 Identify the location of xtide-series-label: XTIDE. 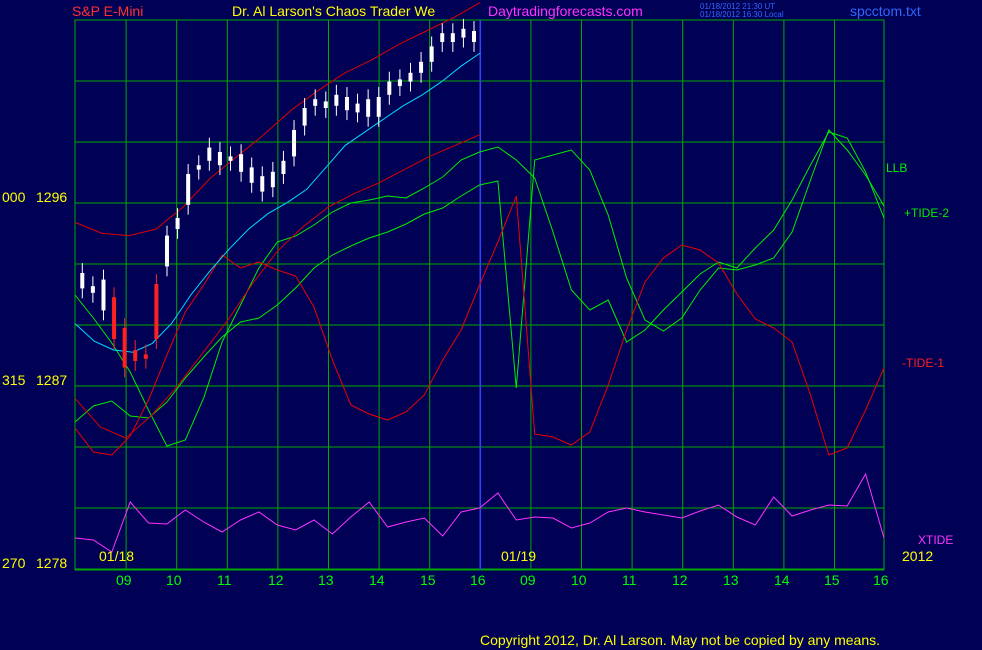
(936, 540).